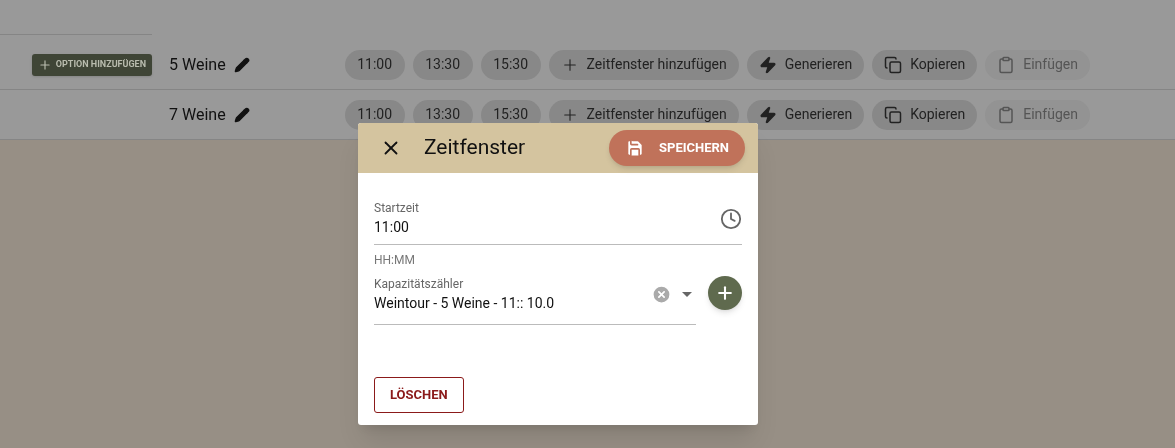 This screenshot has height=448, width=1175. I want to click on field-label: Startzeit, so click(396, 208).